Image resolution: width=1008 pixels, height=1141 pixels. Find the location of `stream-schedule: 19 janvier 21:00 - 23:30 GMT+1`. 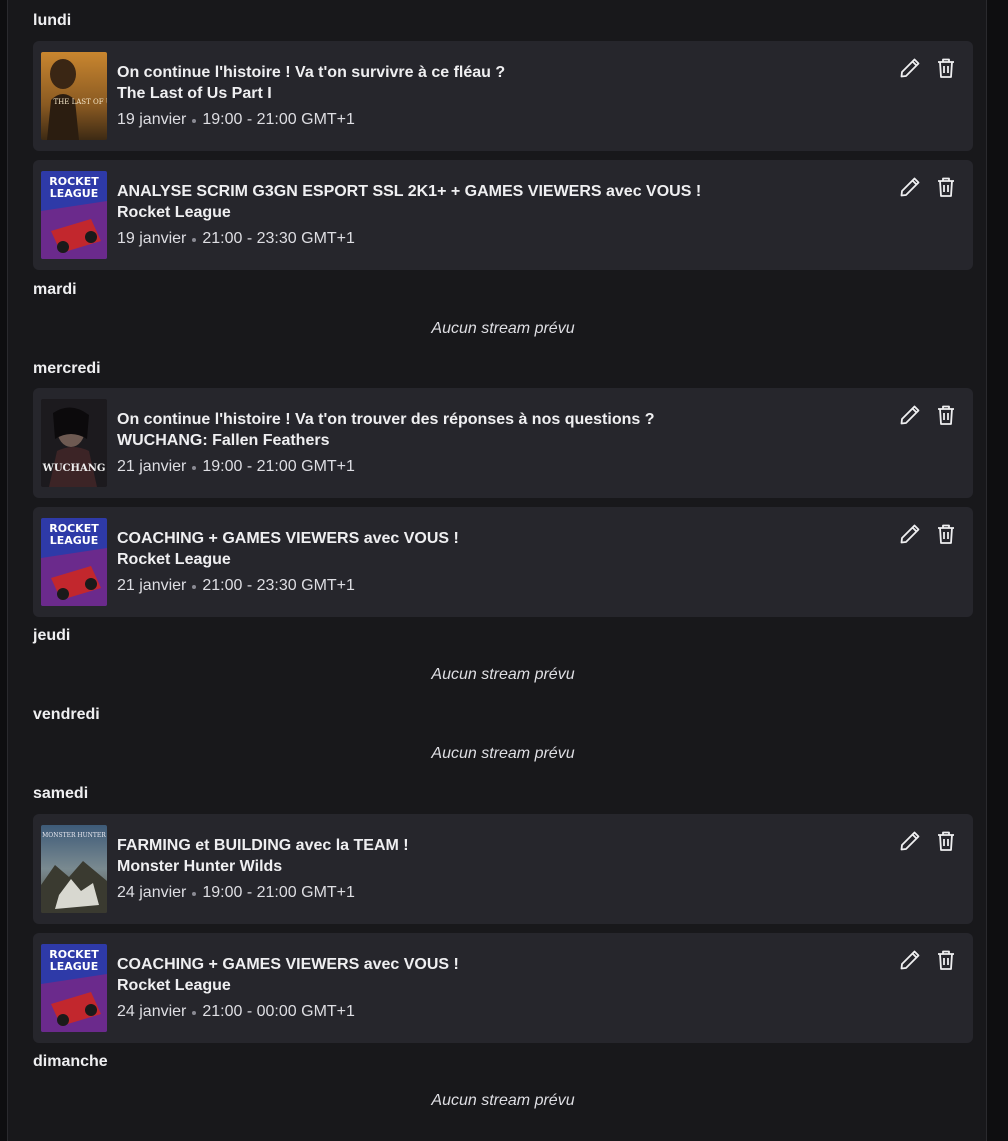

stream-schedule: 19 janvier 21:00 - 23:30 GMT+1 is located at coordinates (236, 239).